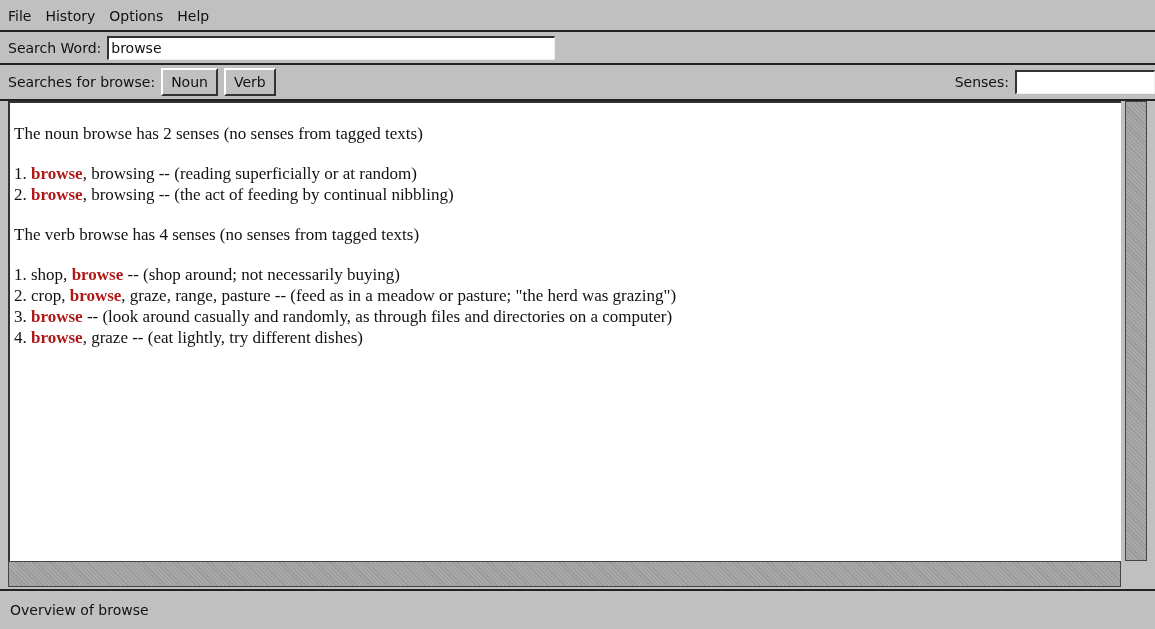 The width and height of the screenshot is (1155, 629). Describe the element at coordinates (136, 15) in the screenshot. I see `menu-item: Options` at that location.